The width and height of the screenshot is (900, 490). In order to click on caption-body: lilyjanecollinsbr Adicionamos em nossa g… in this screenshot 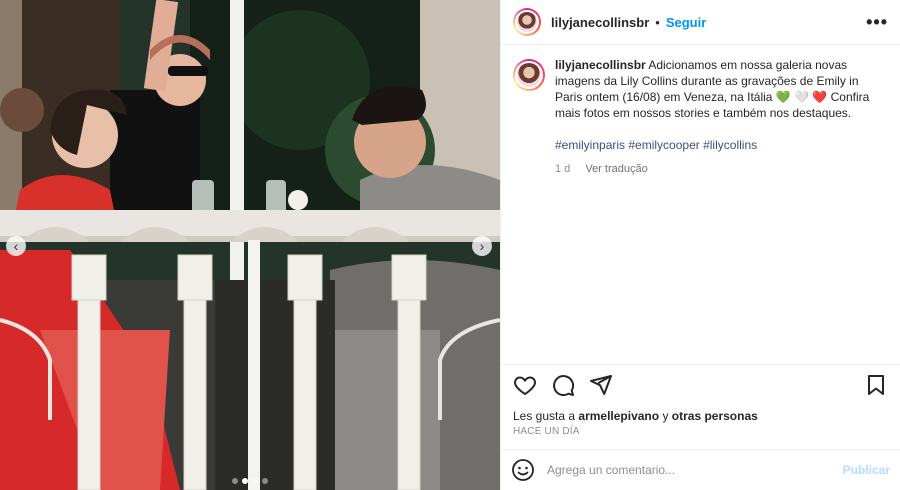, I will do `click(713, 117)`.